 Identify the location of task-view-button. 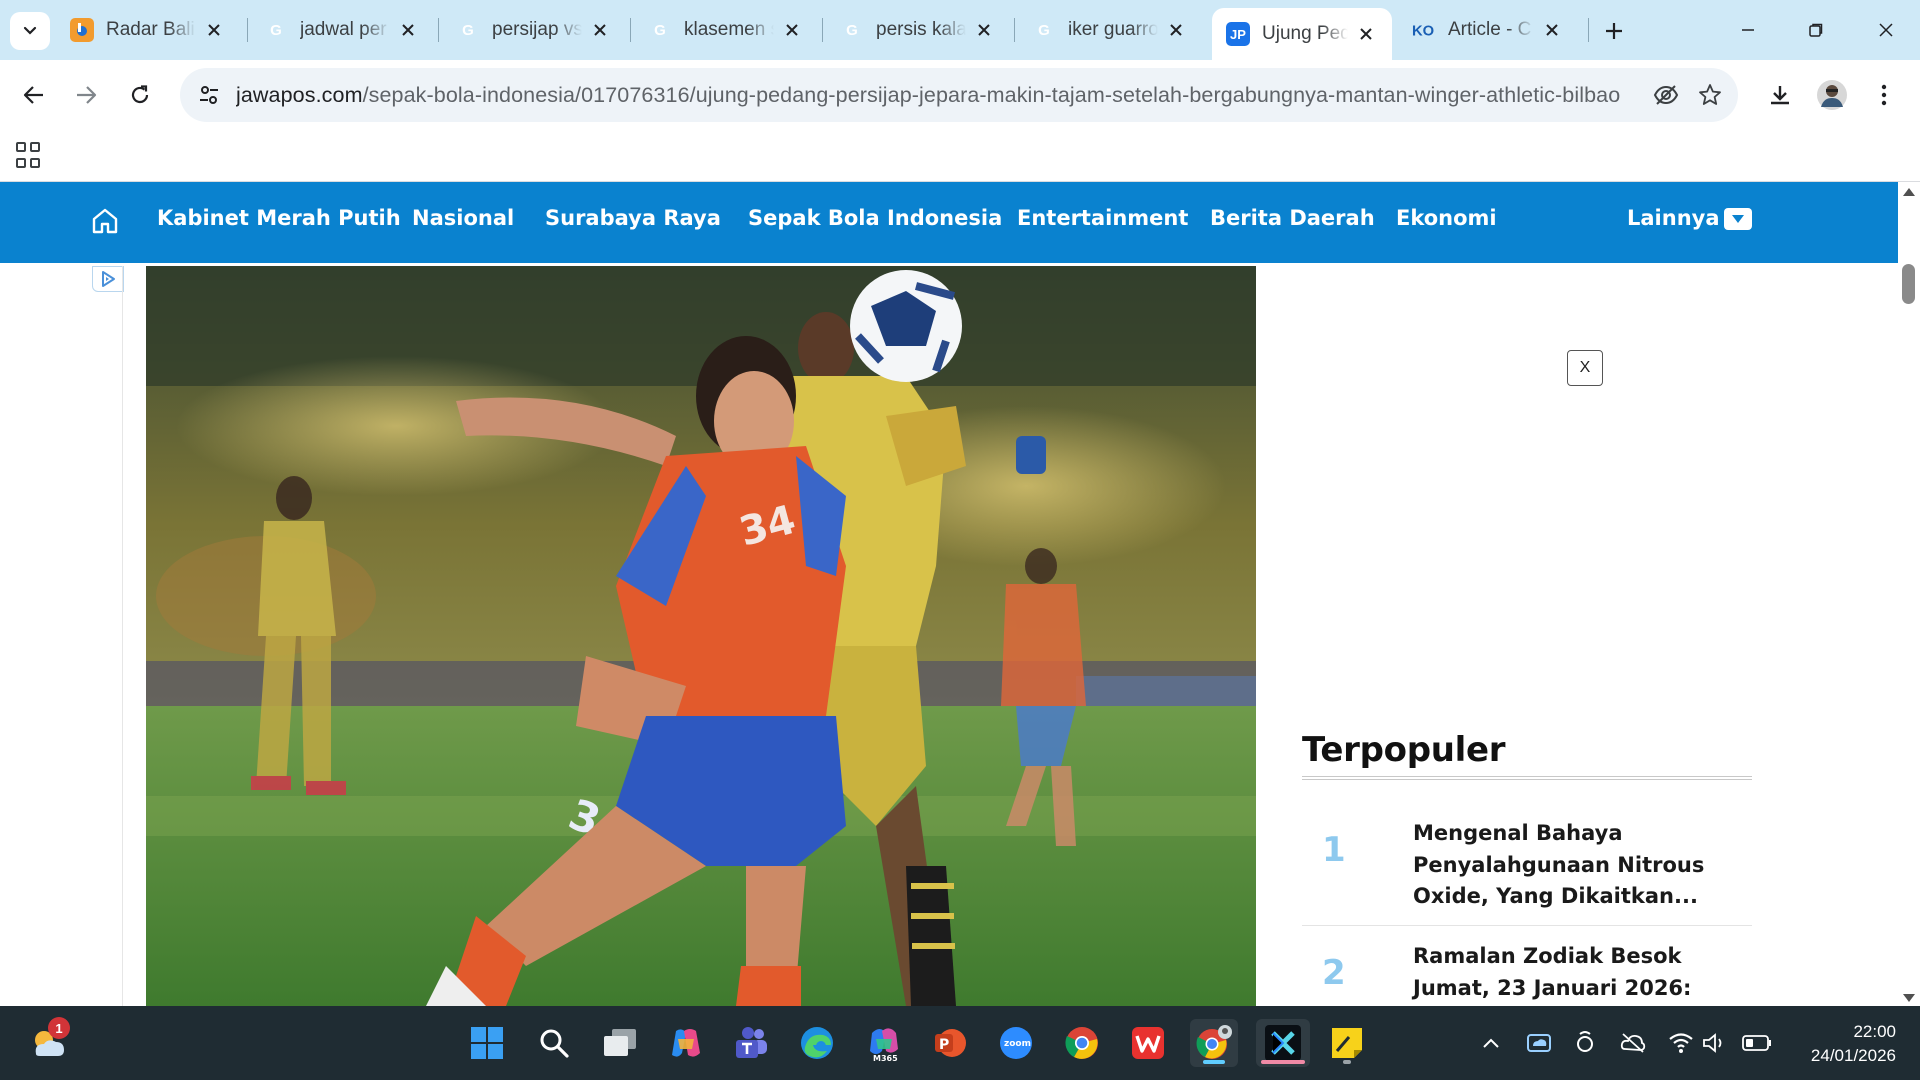
(620, 1043).